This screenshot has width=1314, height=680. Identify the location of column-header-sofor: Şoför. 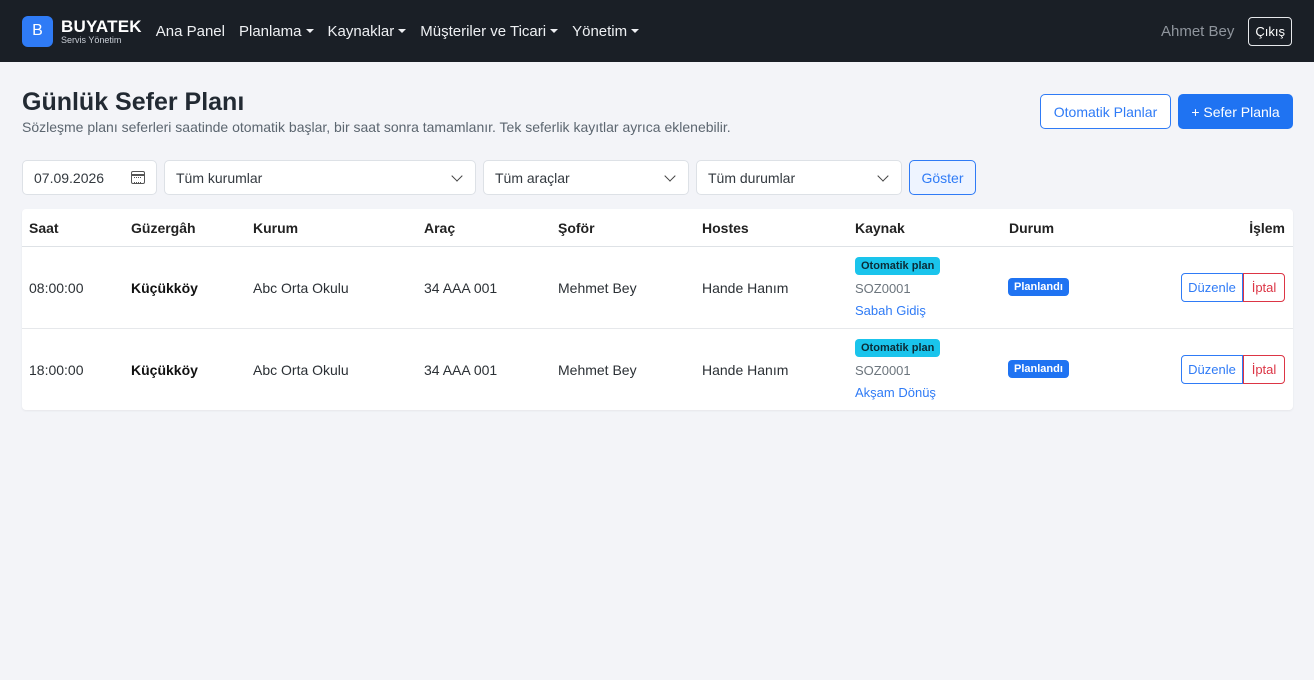
(576, 228).